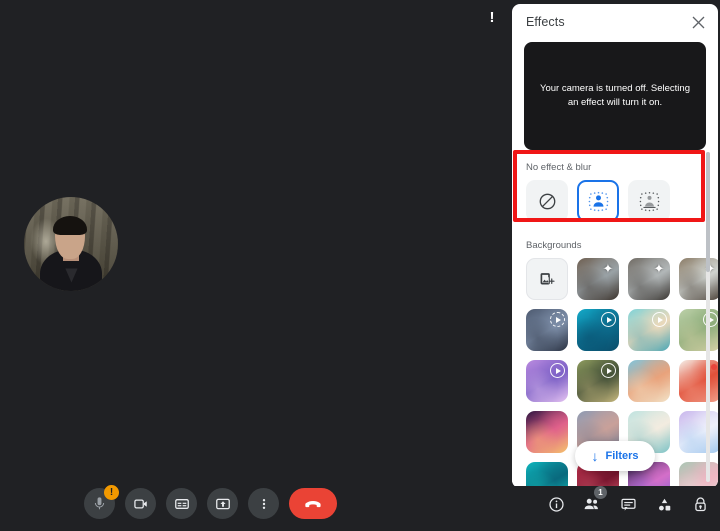 The height and width of the screenshot is (531, 720). I want to click on microphone-button: !, so click(101, 502).